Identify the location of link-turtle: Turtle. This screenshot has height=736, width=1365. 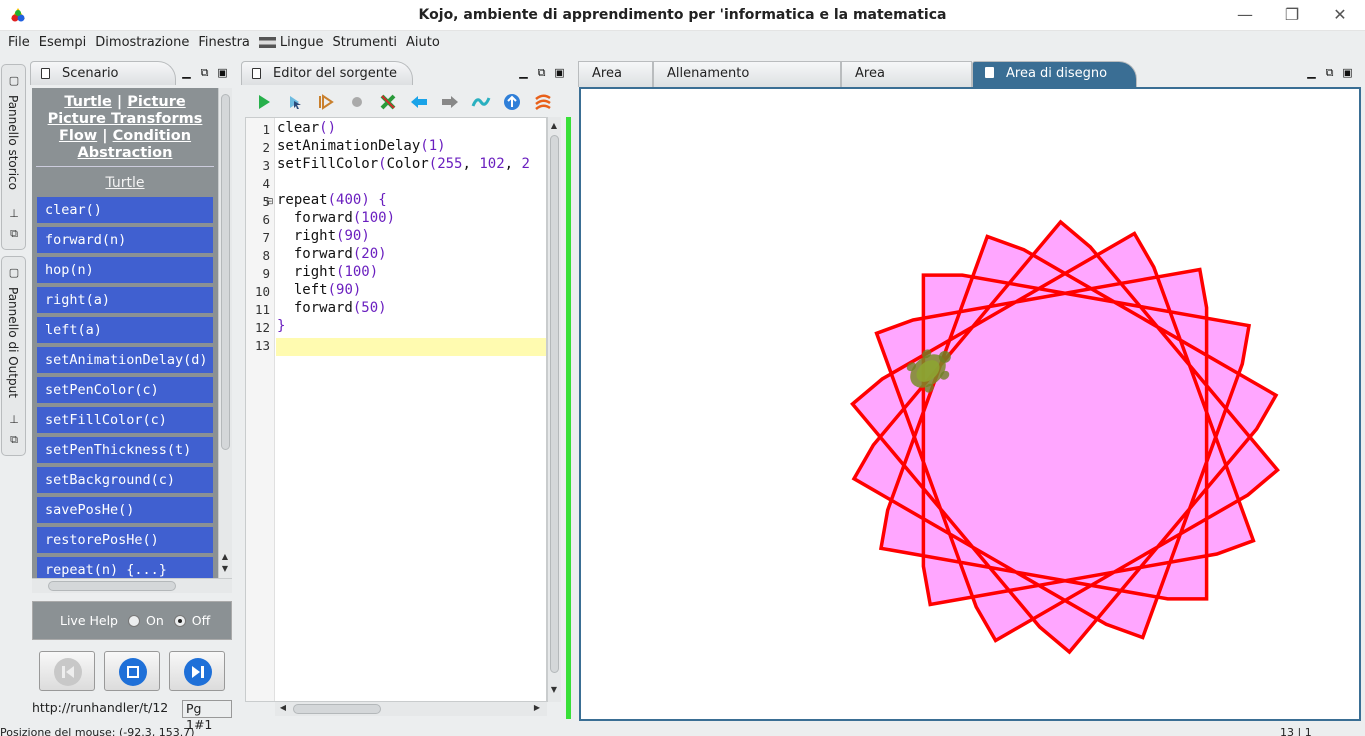
(88, 102).